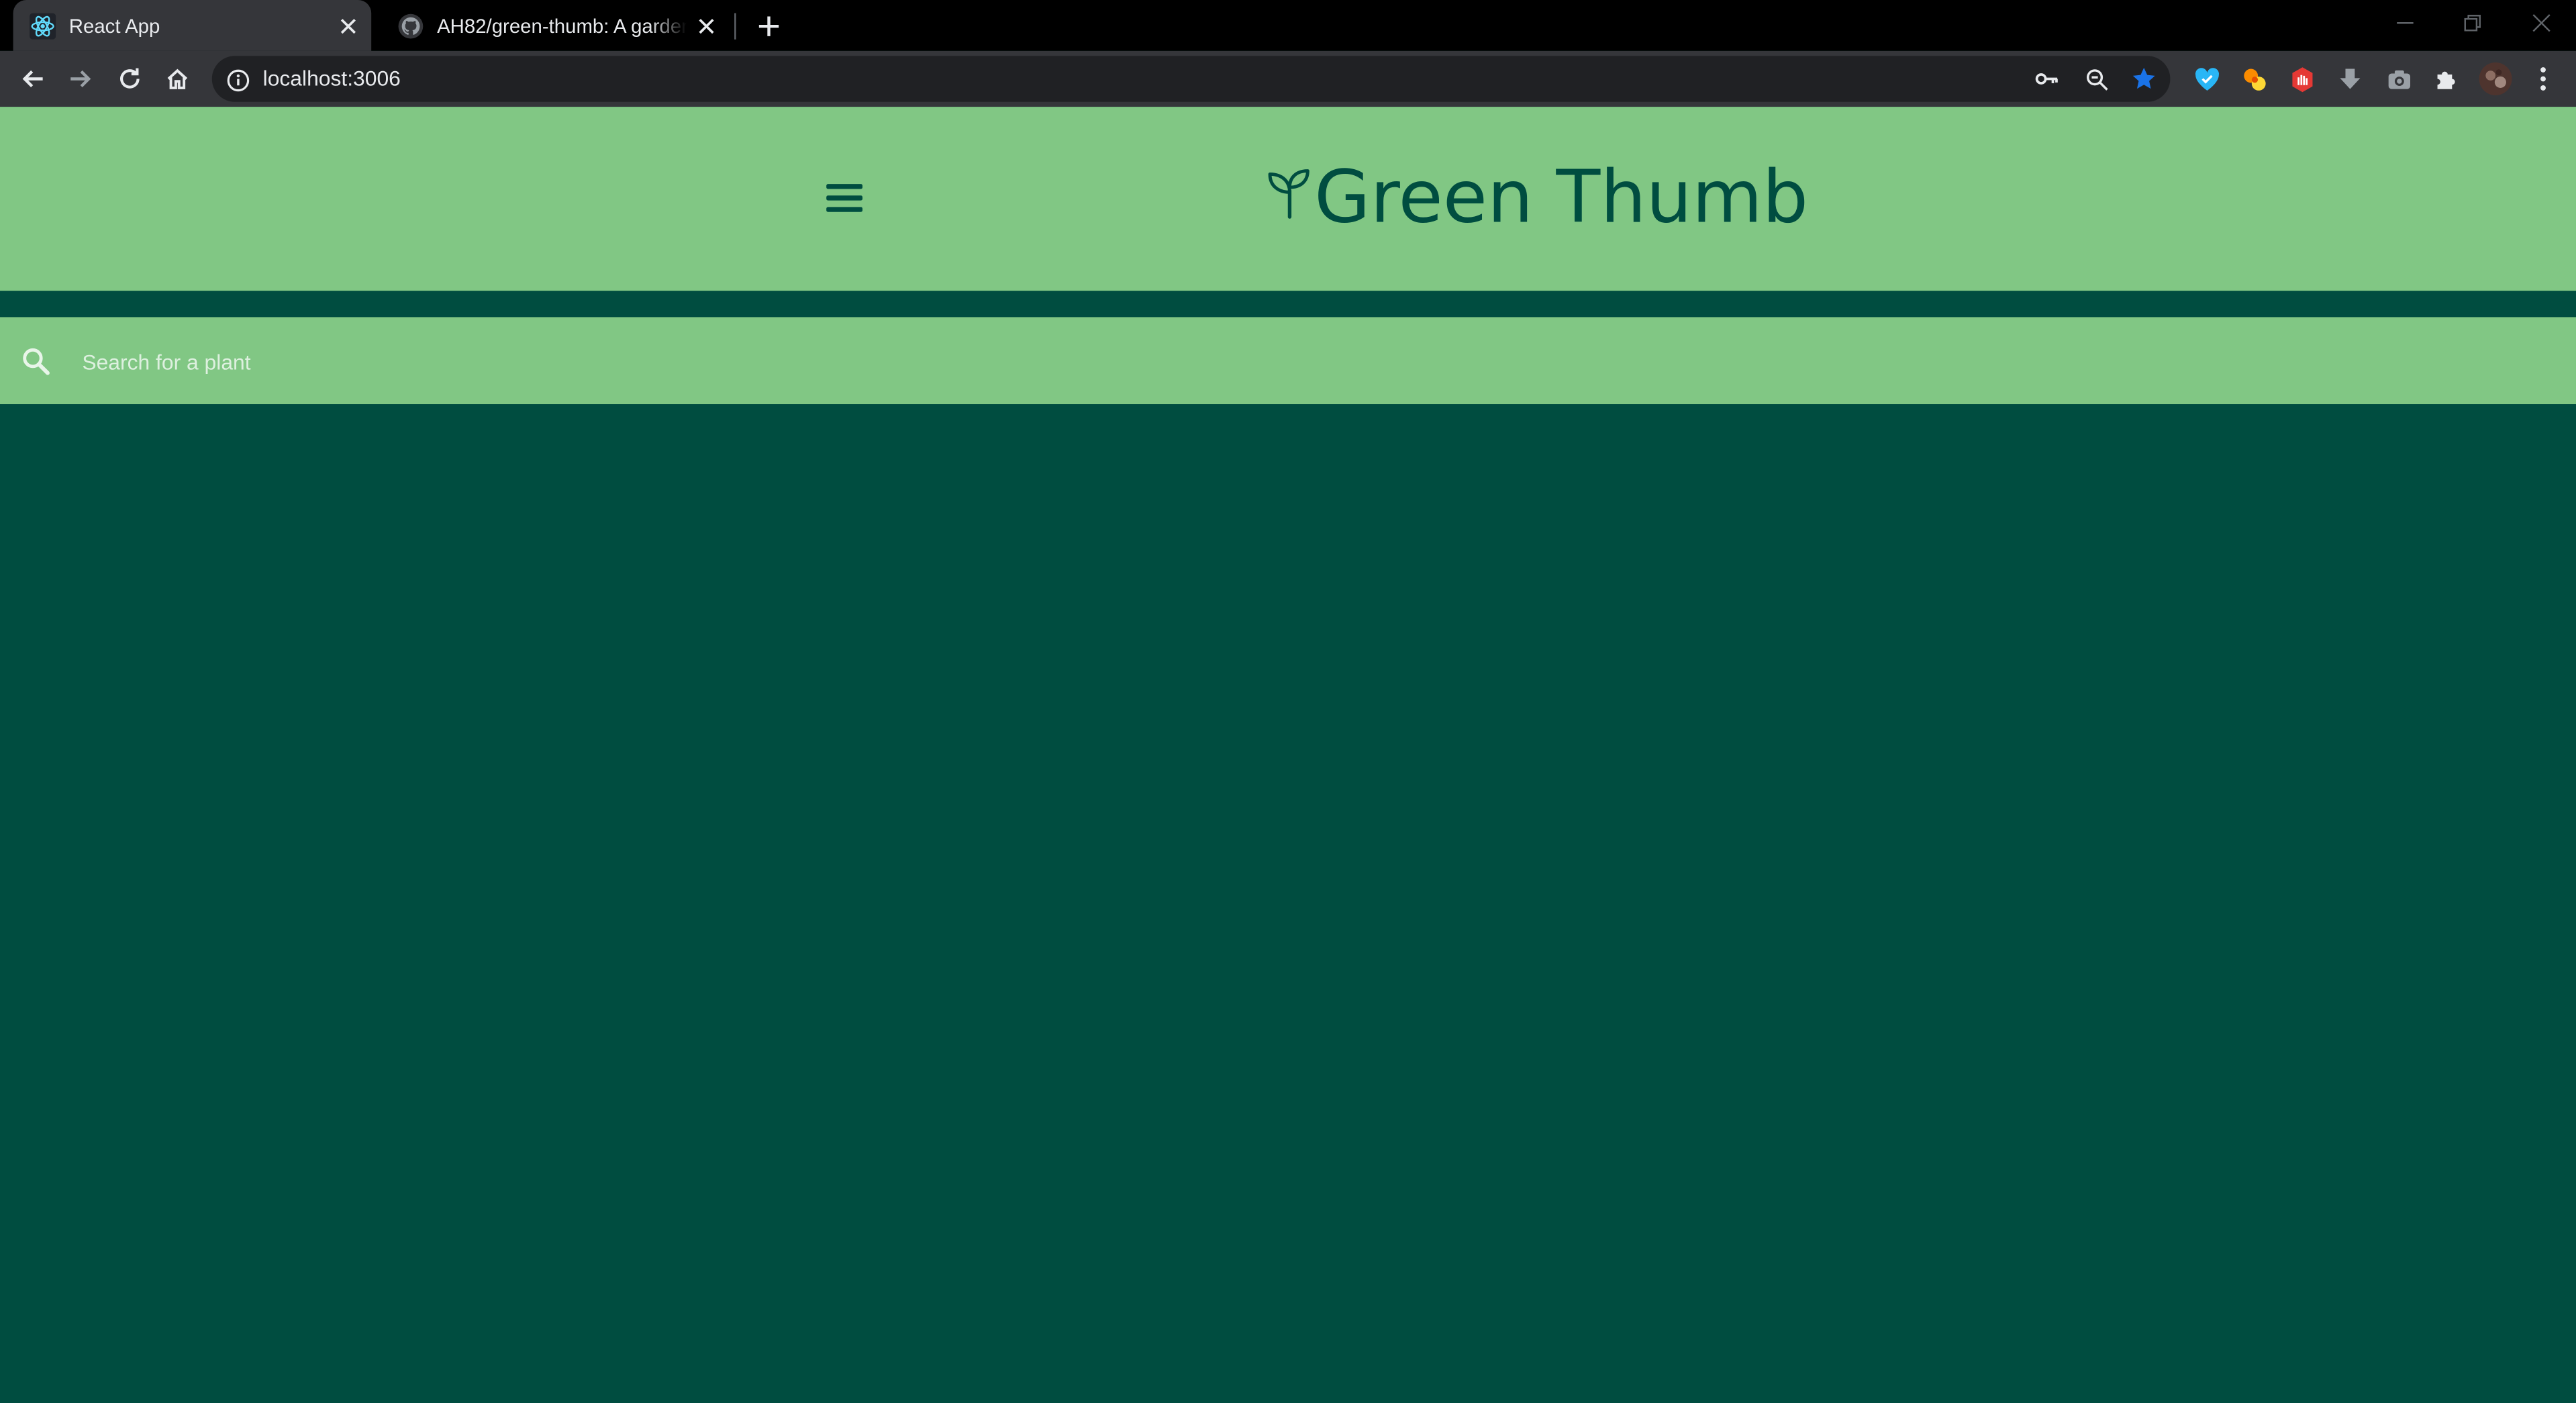  I want to click on react-icon, so click(43, 26).